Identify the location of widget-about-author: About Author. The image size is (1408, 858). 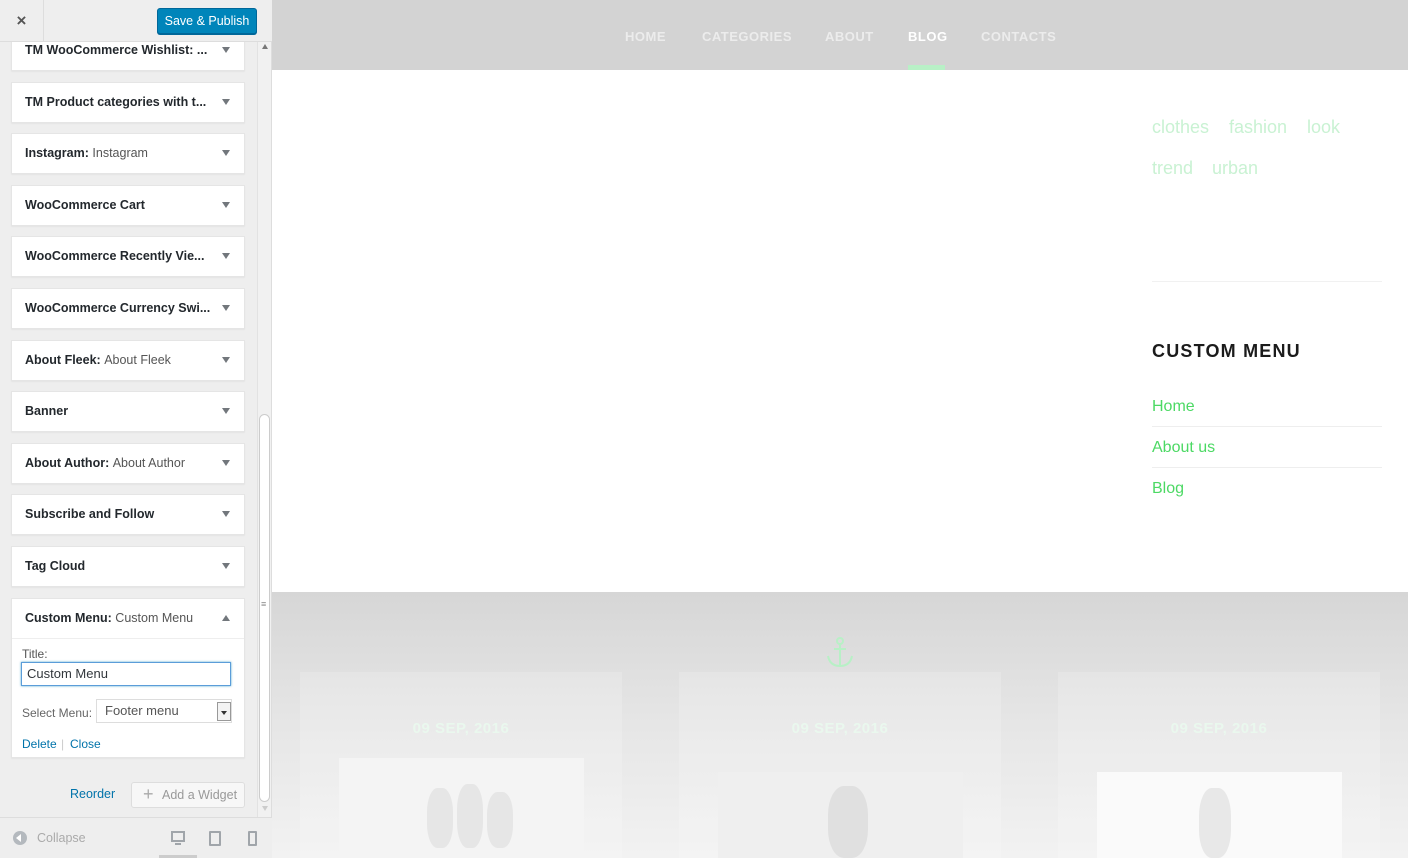
(128, 463).